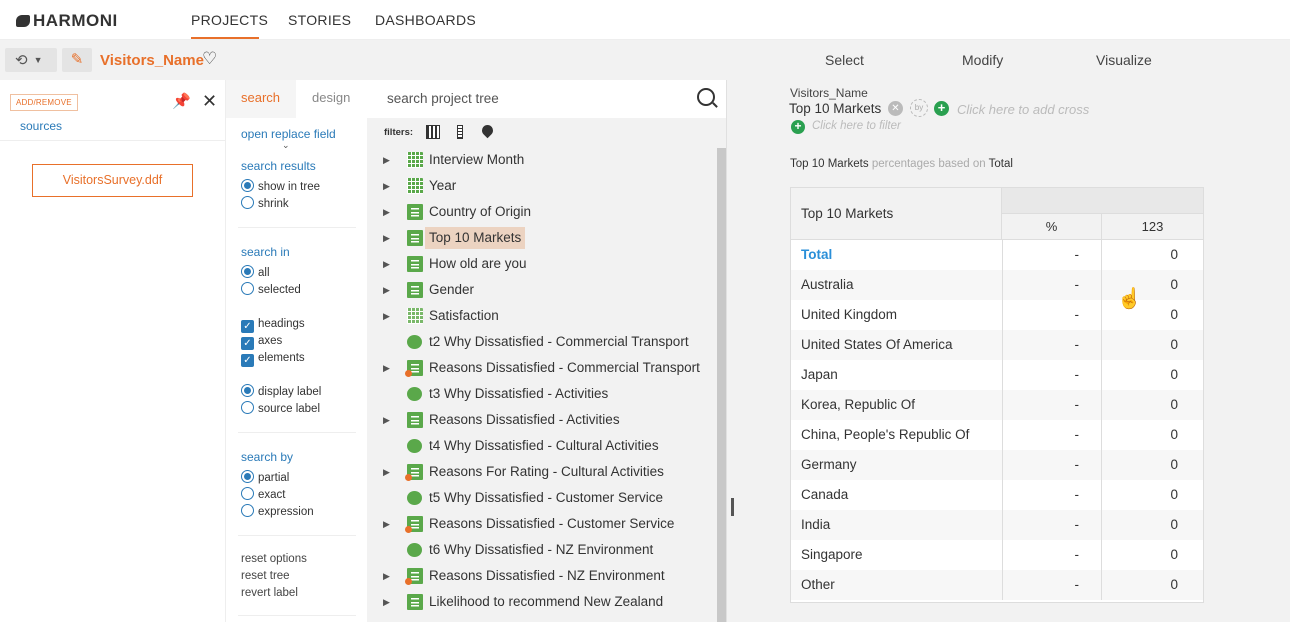 This screenshot has height=622, width=1290. I want to click on harmoni-logo: HARMONI, so click(67, 21).